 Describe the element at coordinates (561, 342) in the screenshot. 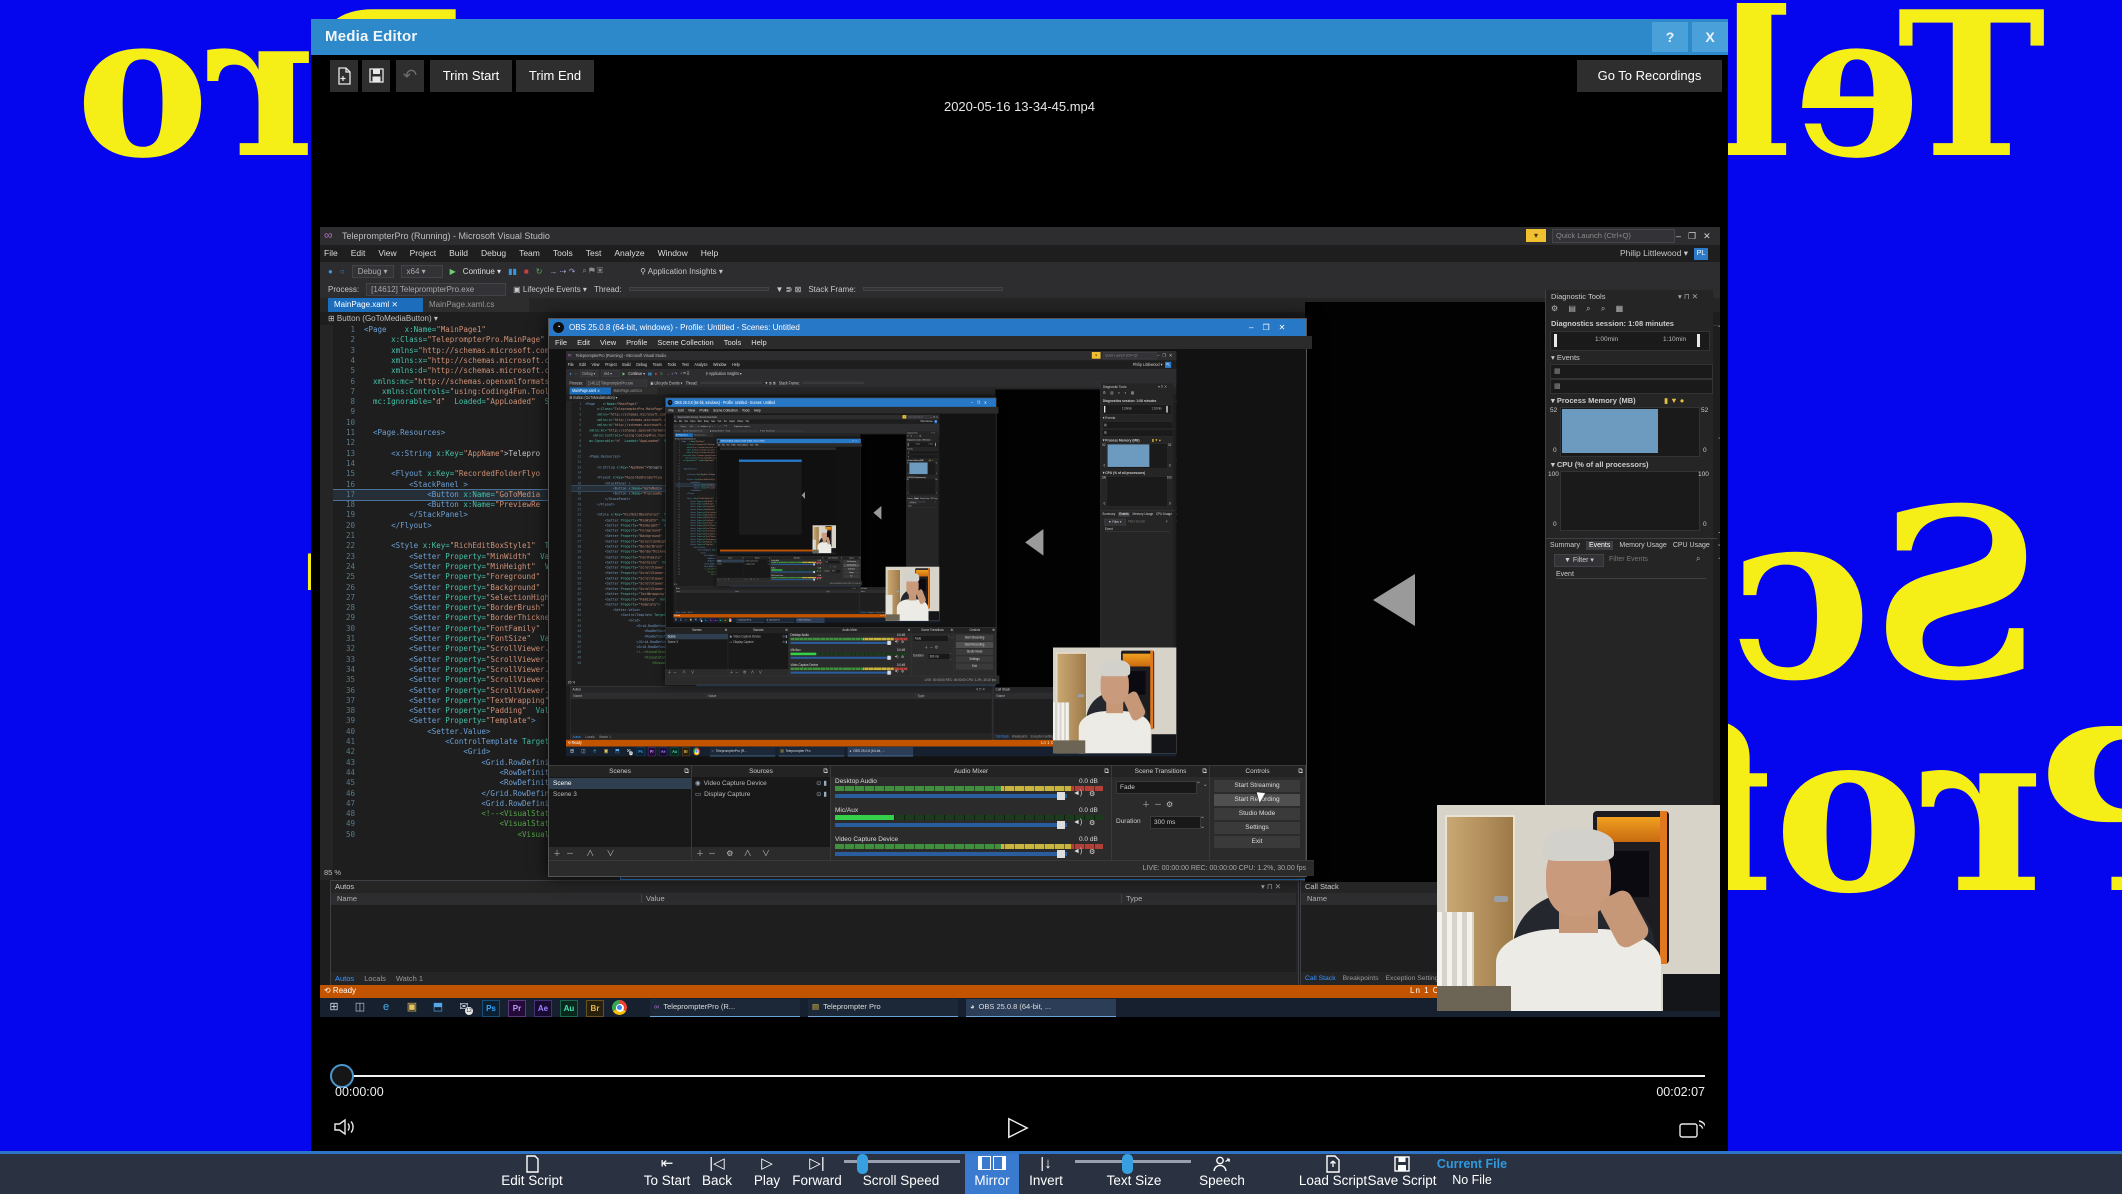

I see `obs-menu-file: File` at that location.